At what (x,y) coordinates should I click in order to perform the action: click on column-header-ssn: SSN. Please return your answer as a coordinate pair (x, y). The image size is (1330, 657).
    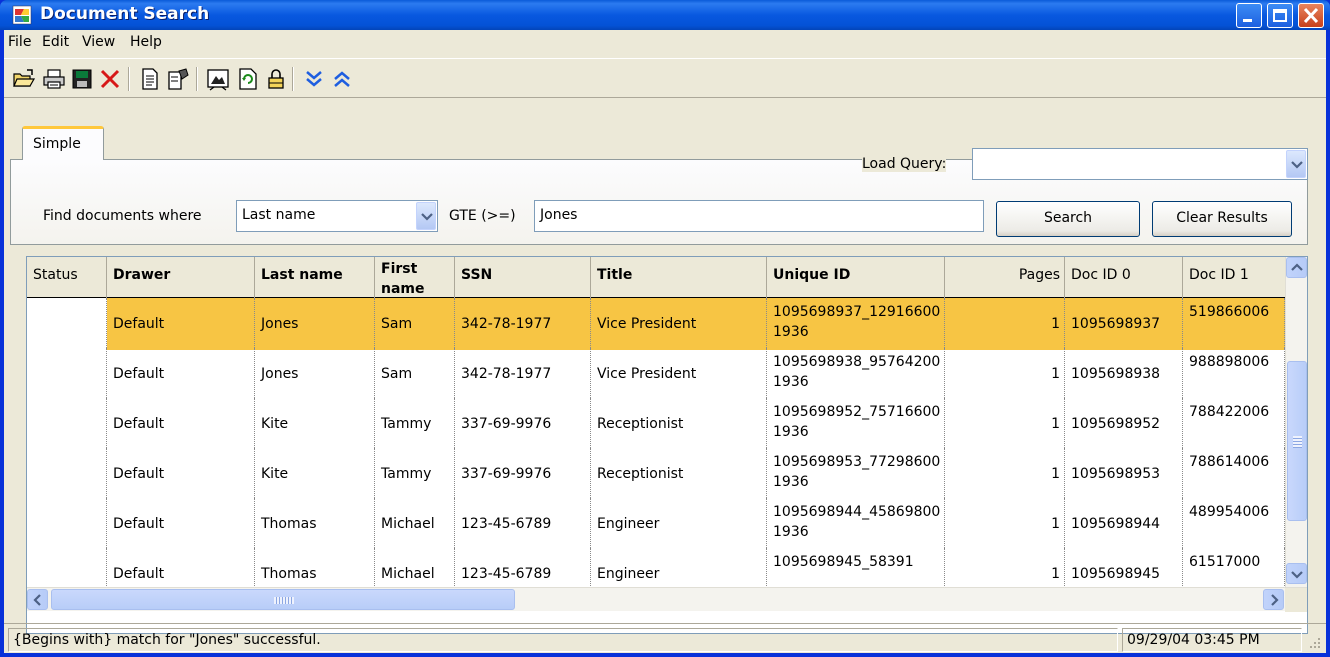
    Looking at the image, I should click on (523, 277).